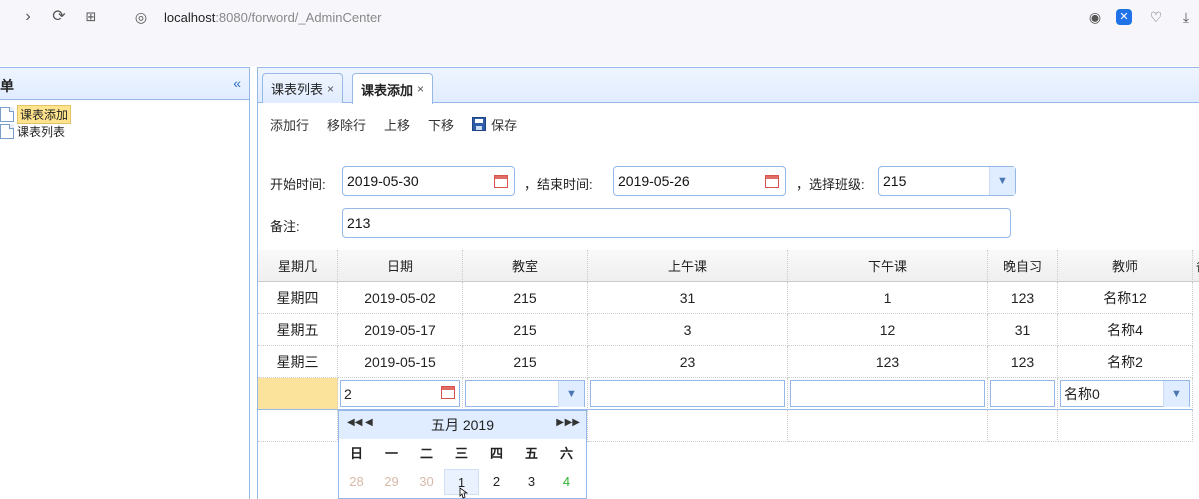 Image resolution: width=1199 pixels, height=499 pixels. What do you see at coordinates (1095, 17) in the screenshot?
I see `camera-icon: ◉` at bounding box center [1095, 17].